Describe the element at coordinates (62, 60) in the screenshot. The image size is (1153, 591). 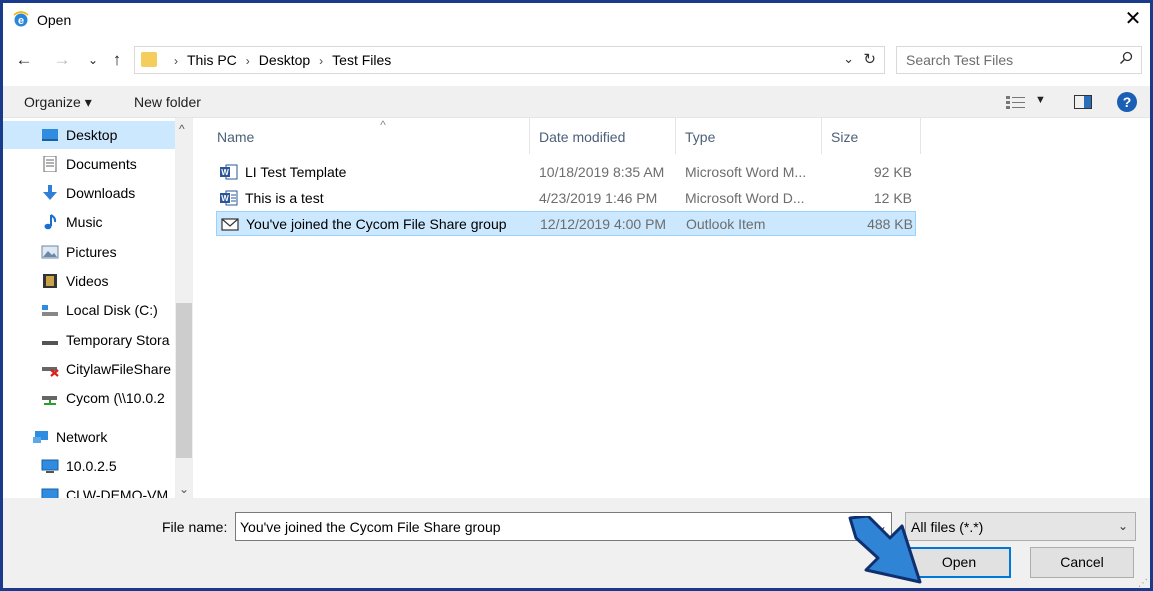
I see `forward-arrow-icon: →` at that location.